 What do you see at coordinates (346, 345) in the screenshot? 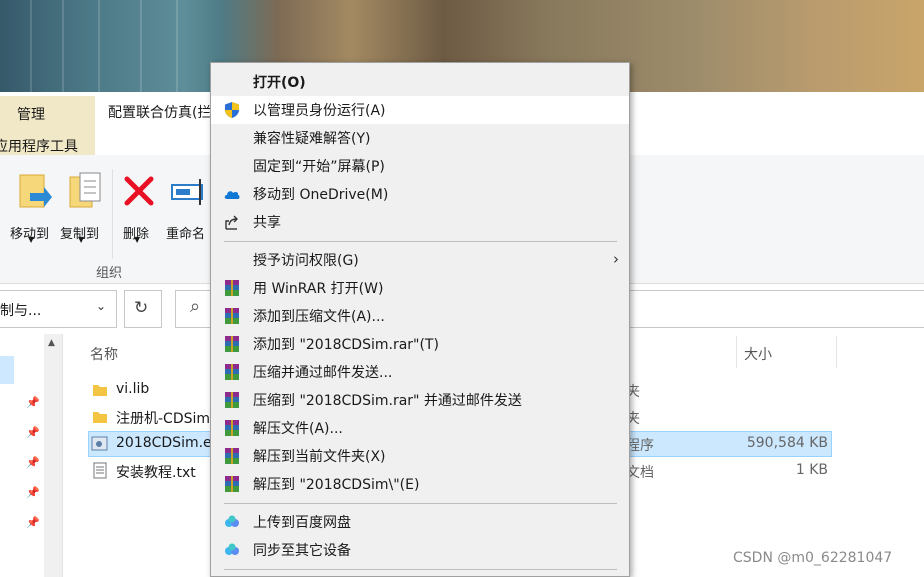
I see `menu-item-label: 添加到 "2018CDSim.rar"(T)` at bounding box center [346, 345].